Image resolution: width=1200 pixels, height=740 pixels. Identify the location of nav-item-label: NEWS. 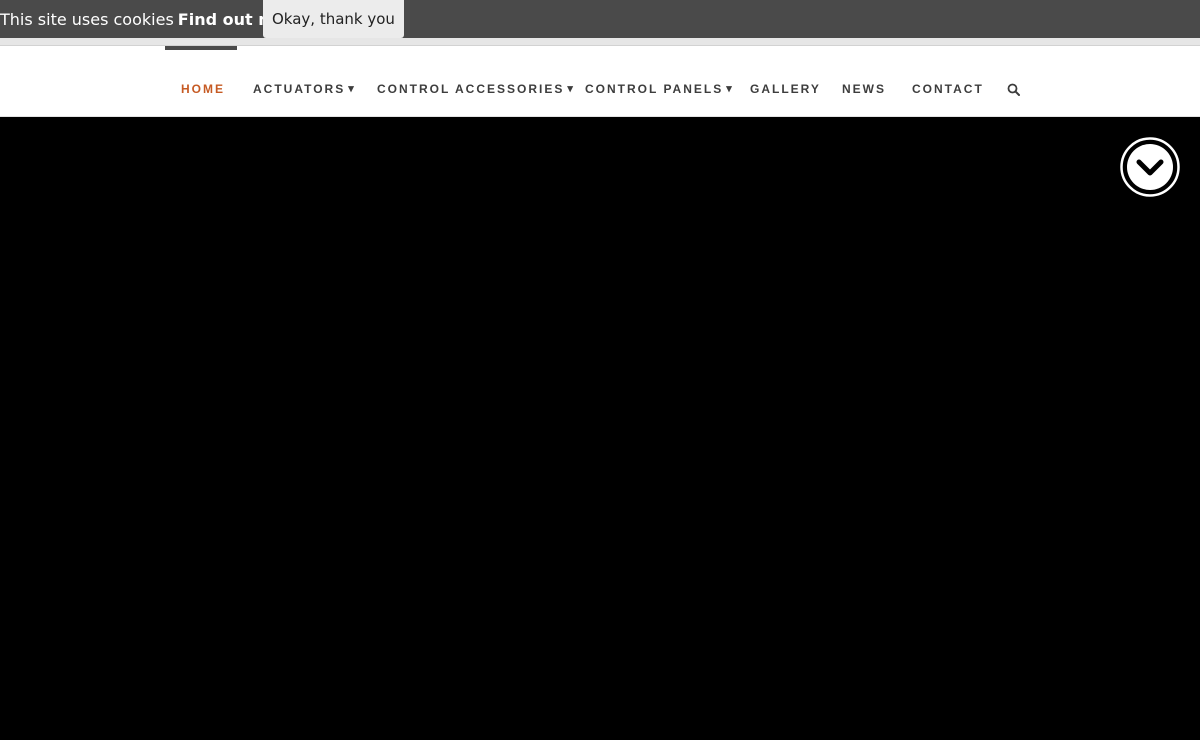
(864, 89).